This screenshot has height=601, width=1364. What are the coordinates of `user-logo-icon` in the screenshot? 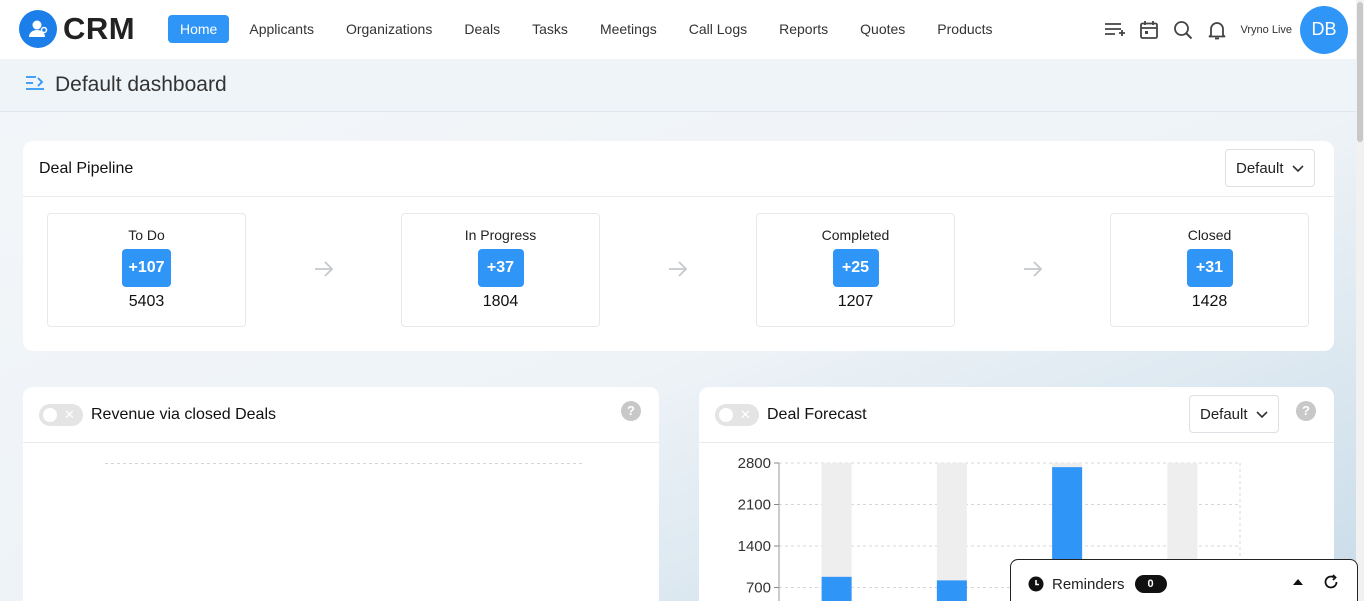 It's located at (38, 29).